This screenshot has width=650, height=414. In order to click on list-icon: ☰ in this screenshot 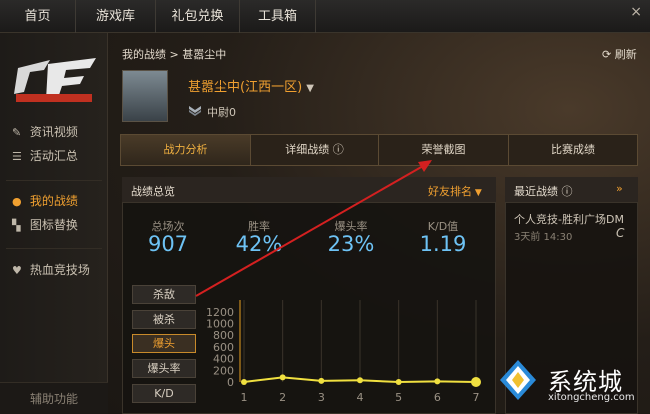, I will do `click(17, 156)`.